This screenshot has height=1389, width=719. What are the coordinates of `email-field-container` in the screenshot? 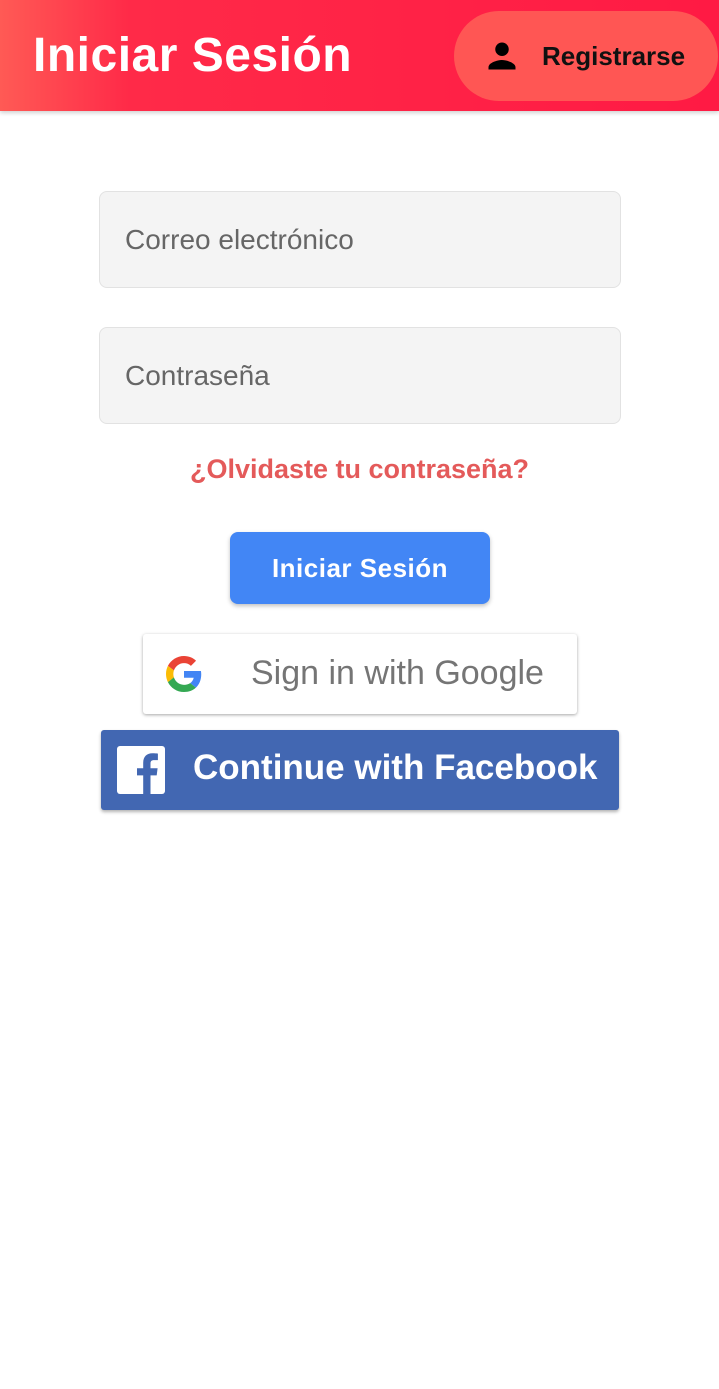 It's located at (360, 239).